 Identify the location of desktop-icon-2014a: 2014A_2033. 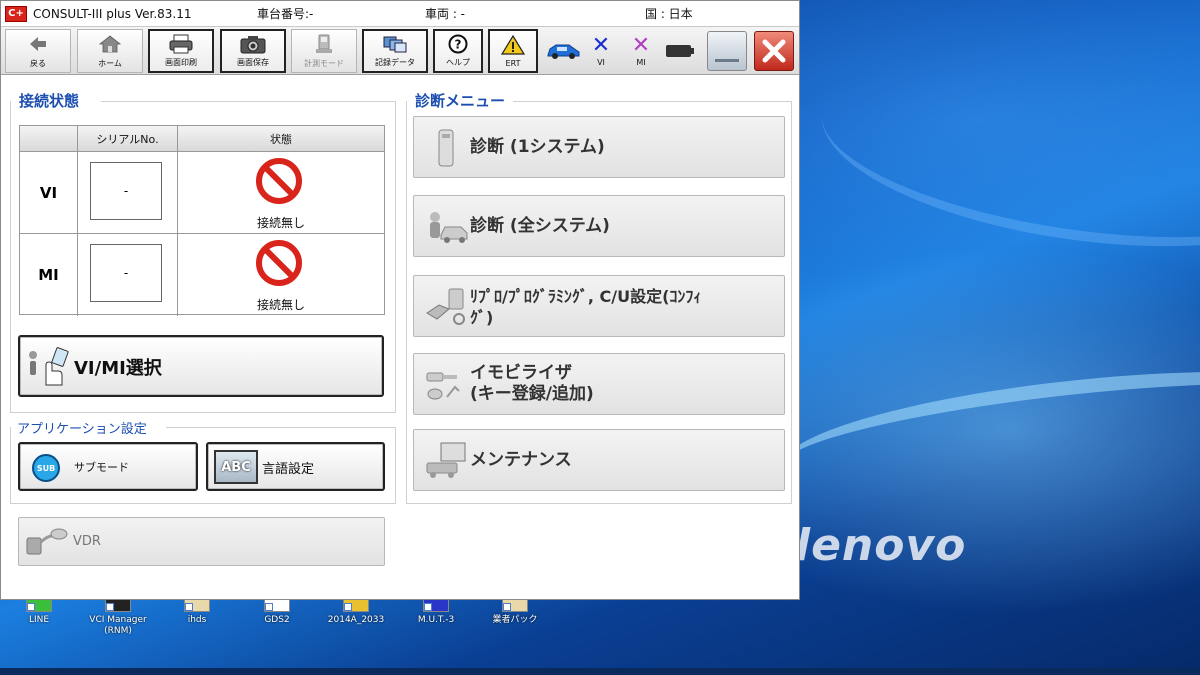
(356, 612).